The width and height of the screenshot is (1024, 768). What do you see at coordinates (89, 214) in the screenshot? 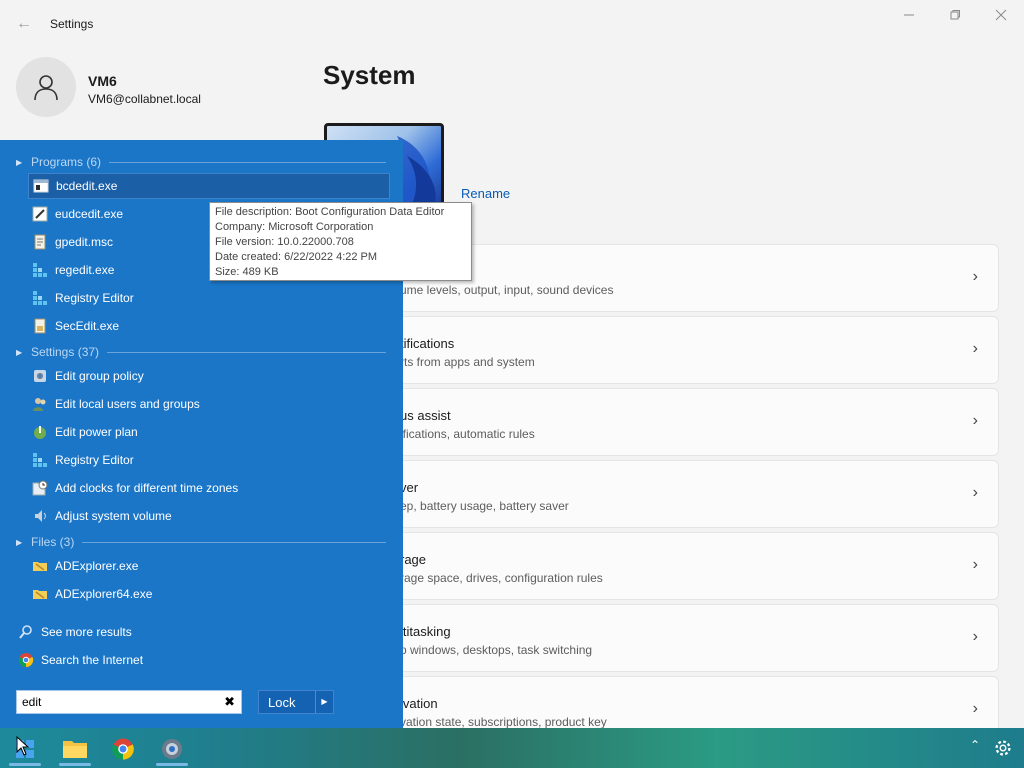
I see `result-label: eudcedit.exe` at bounding box center [89, 214].